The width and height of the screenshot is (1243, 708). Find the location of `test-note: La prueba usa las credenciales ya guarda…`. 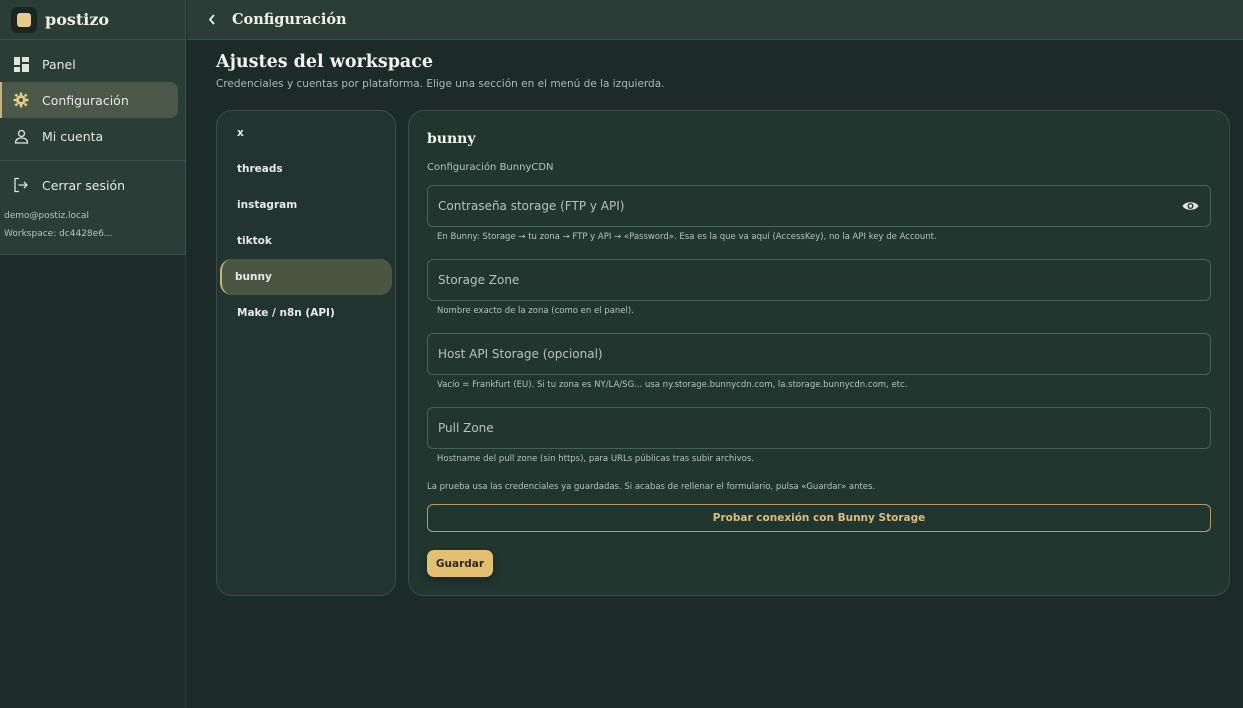

test-note: La prueba usa las credenciales ya guarda… is located at coordinates (651, 487).